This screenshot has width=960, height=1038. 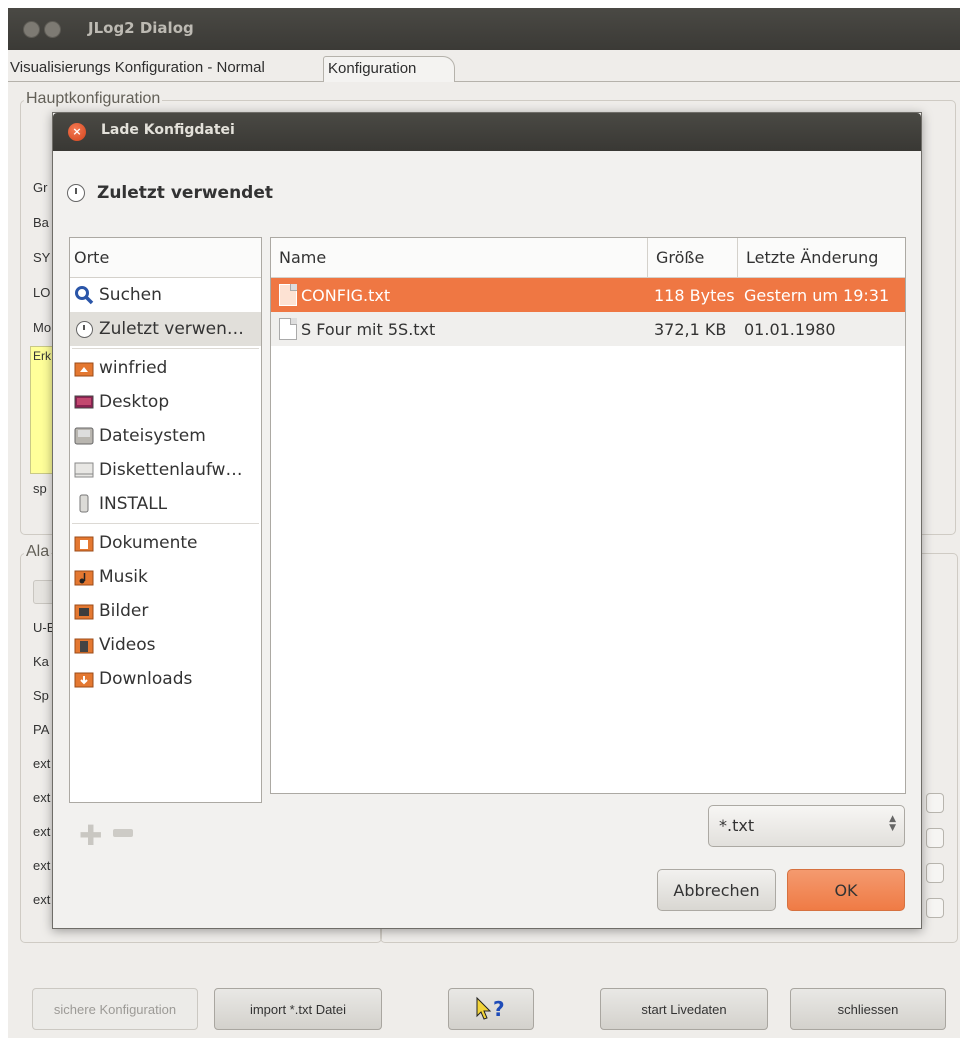 What do you see at coordinates (165, 645) in the screenshot?
I see `place-videos: Videos` at bounding box center [165, 645].